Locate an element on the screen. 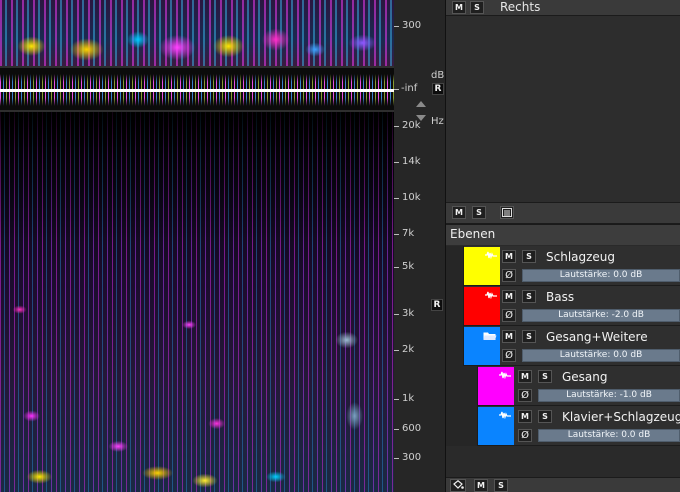 This screenshot has width=680, height=492. layers-mute-button: M is located at coordinates (459, 212).